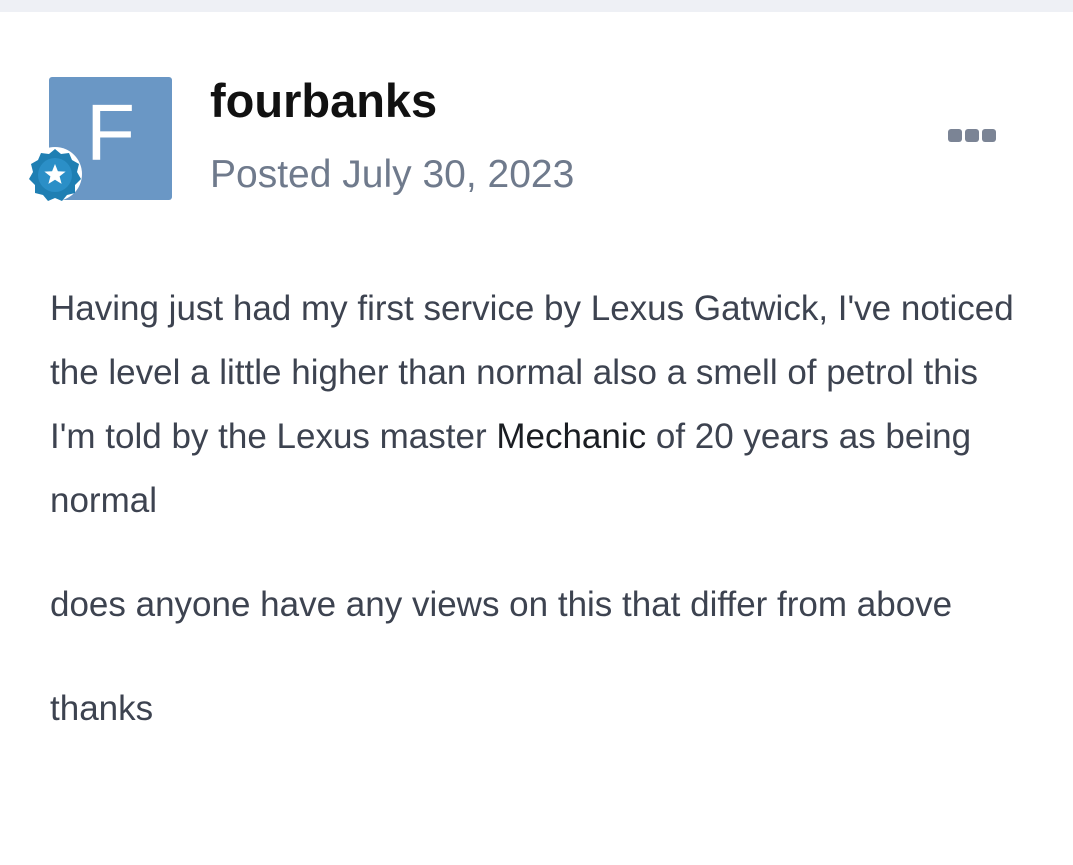 The image size is (1073, 865). What do you see at coordinates (271, 174) in the screenshot?
I see `posted-label: Posted` at bounding box center [271, 174].